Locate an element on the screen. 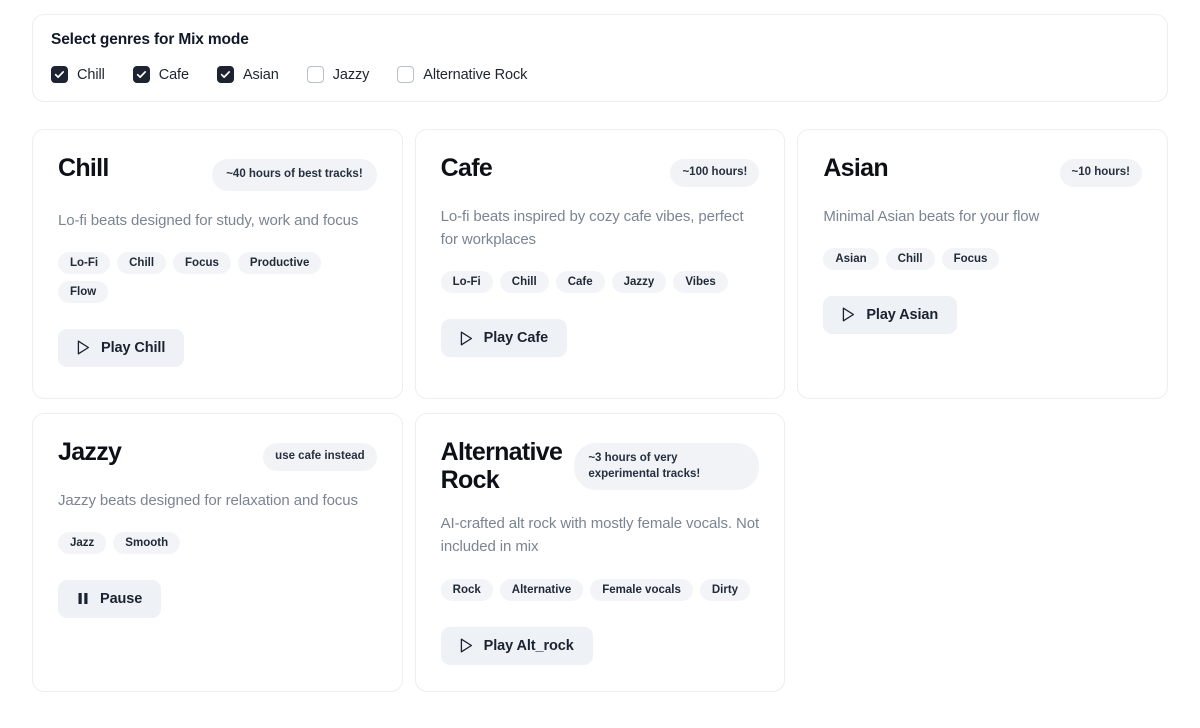  action-button-label: Play Cafe is located at coordinates (516, 338).